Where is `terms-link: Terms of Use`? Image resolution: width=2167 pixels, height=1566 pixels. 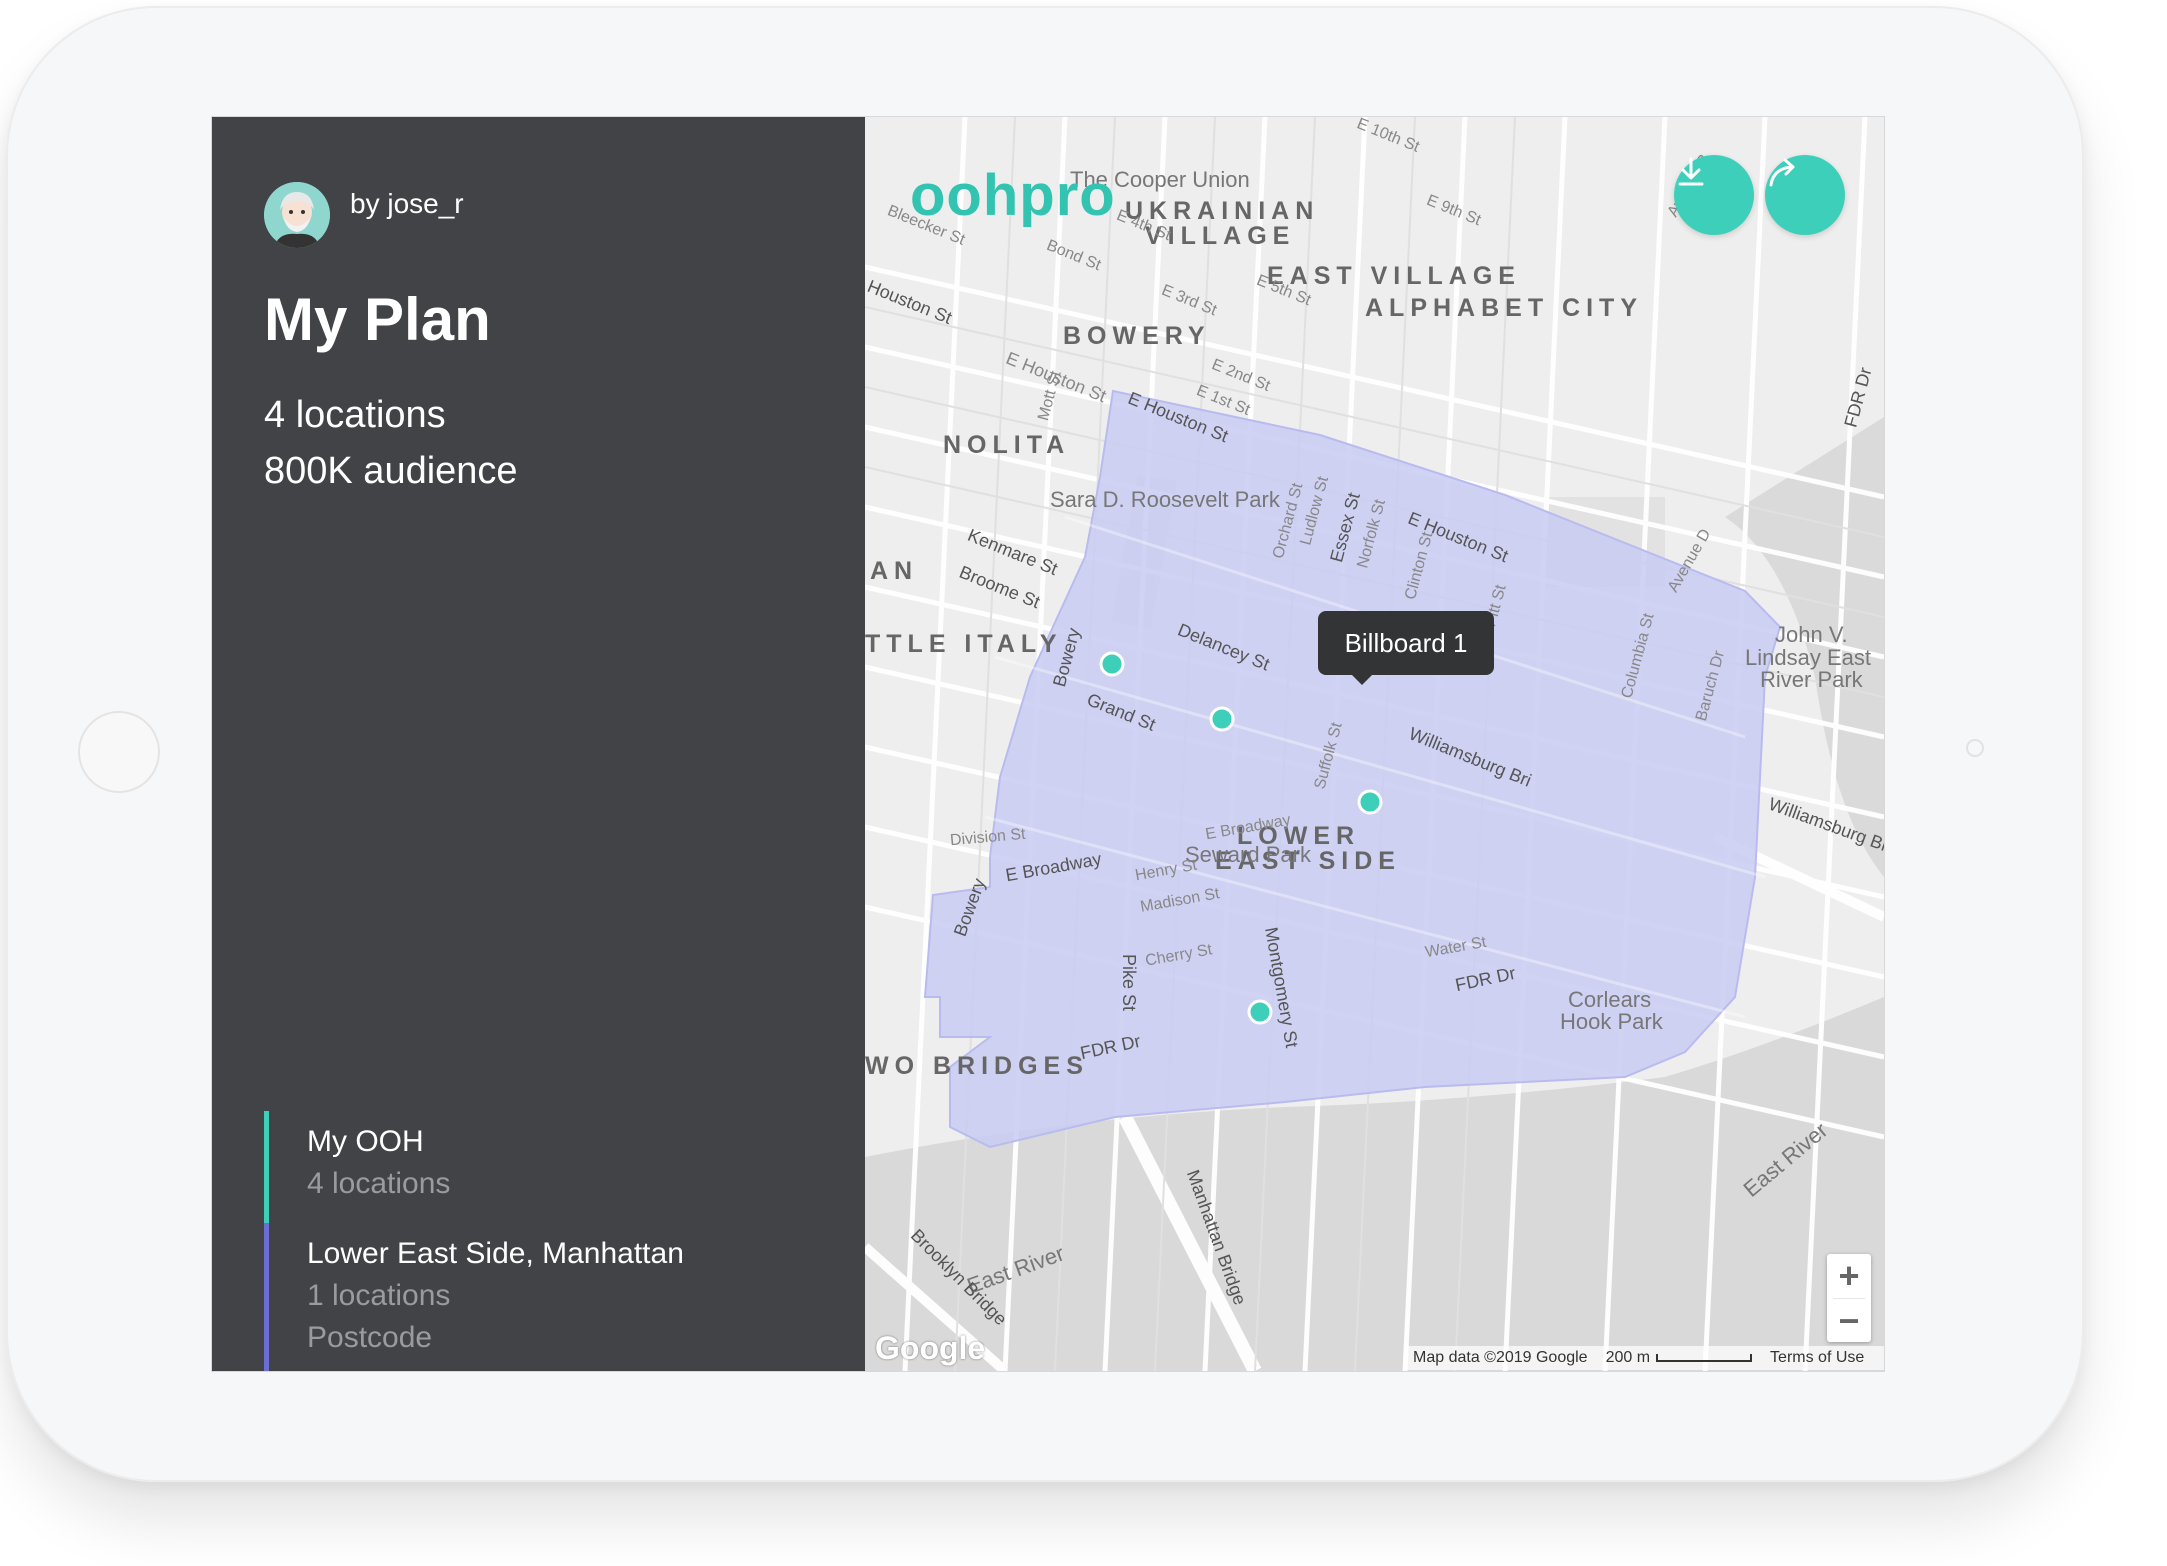 terms-link: Terms of Use is located at coordinates (1817, 1358).